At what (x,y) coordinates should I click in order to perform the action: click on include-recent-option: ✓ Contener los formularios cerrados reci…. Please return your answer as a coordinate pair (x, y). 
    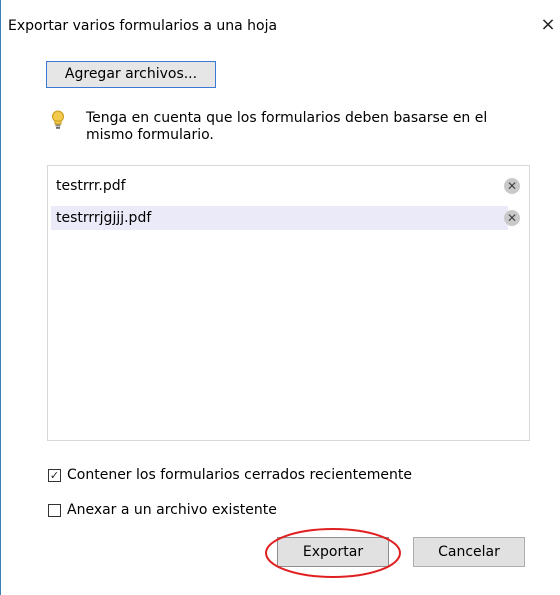
    Looking at the image, I should click on (230, 475).